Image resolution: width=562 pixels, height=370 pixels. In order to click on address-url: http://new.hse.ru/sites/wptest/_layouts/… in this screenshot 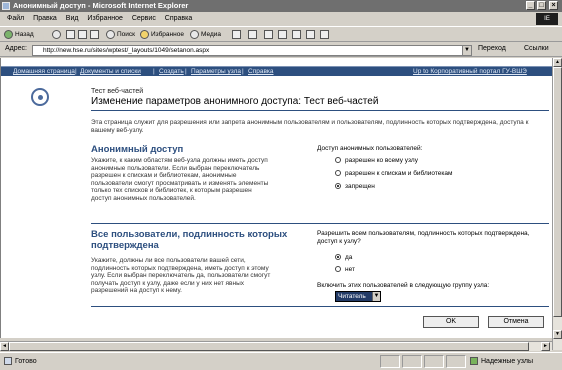, I will do `click(126, 50)`.